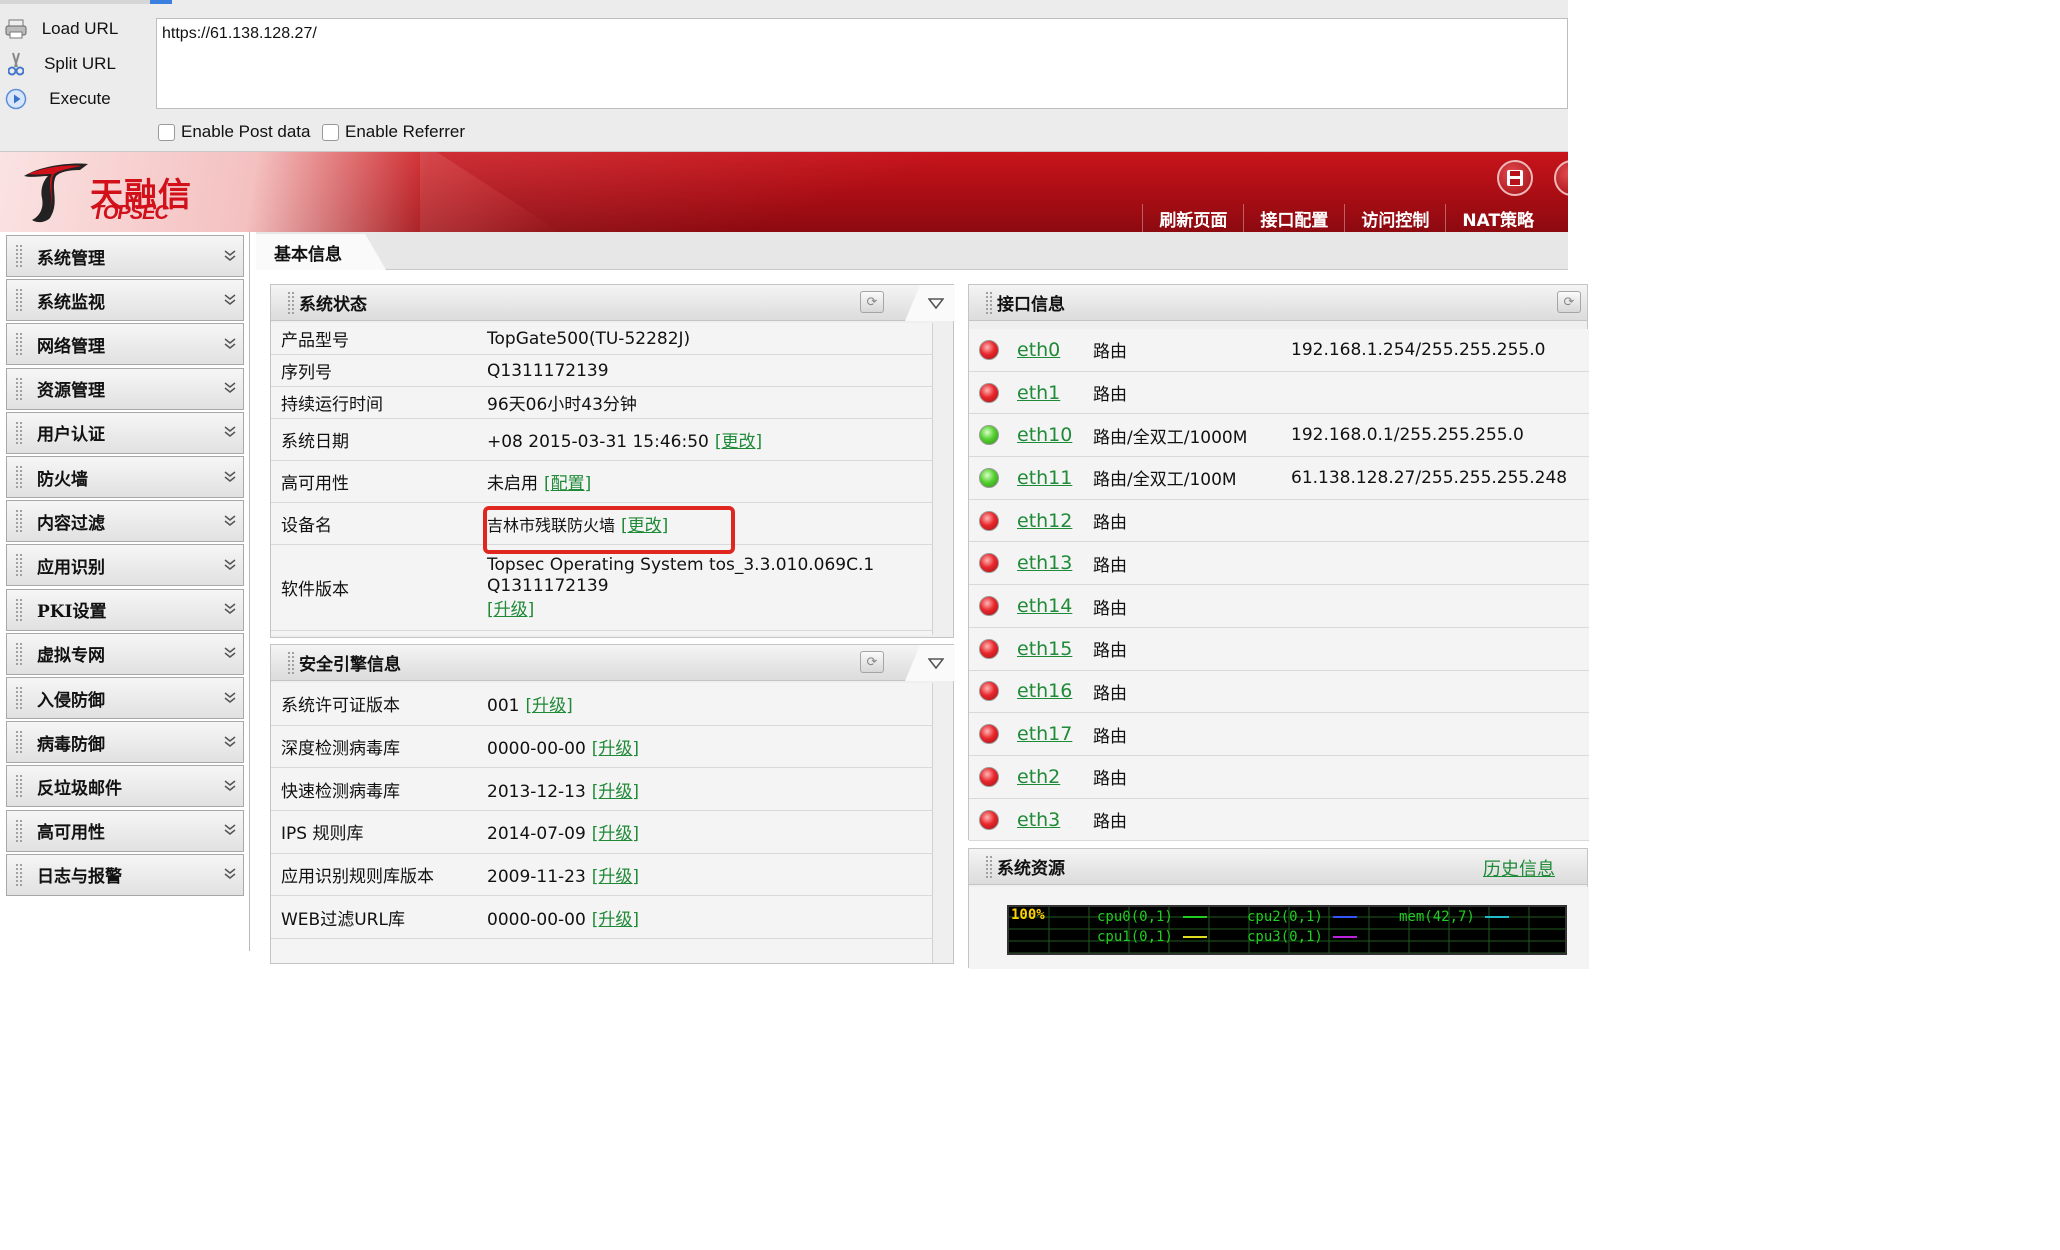 This screenshot has width=2060, height=1250. Describe the element at coordinates (125, 432) in the screenshot. I see `sidebar-item: 用户认证` at that location.